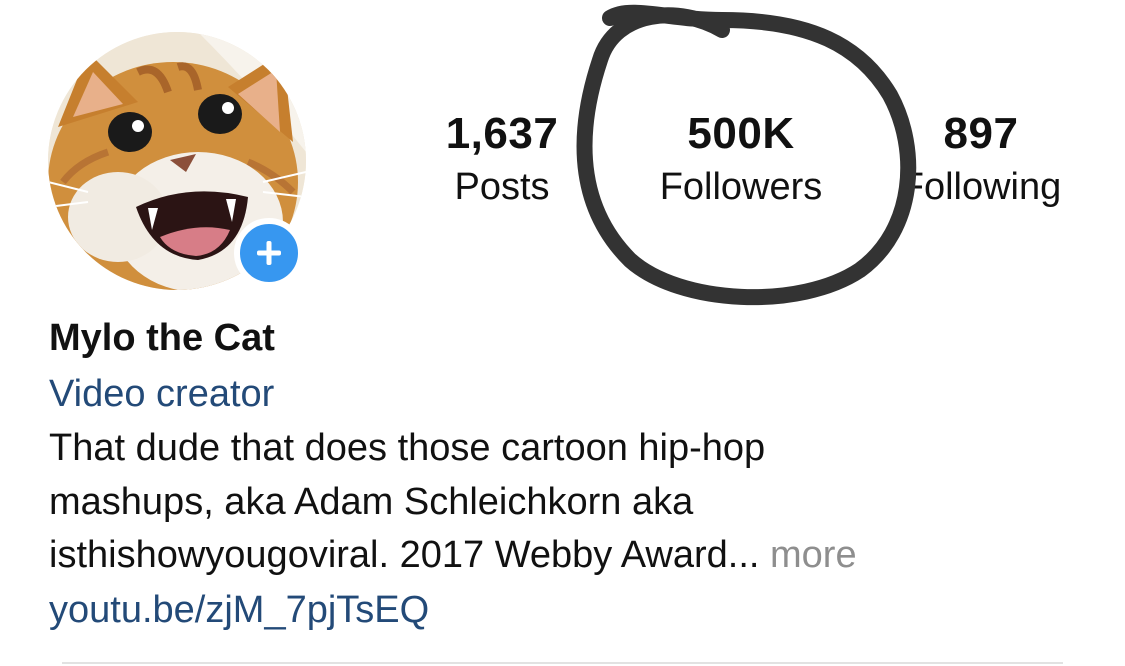 The height and width of the screenshot is (666, 1125). What do you see at coordinates (981, 133) in the screenshot?
I see `following-count: 897` at bounding box center [981, 133].